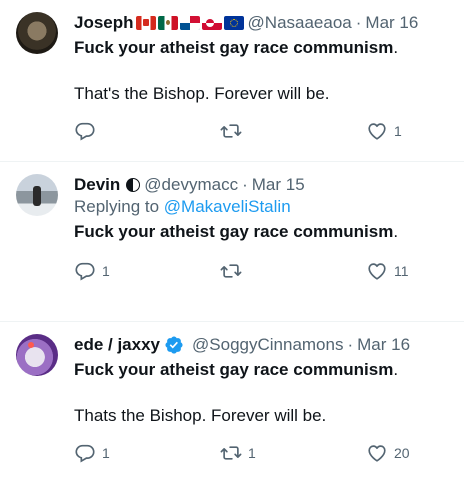  I want to click on handle: @SoggyCinnamons, so click(267, 345).